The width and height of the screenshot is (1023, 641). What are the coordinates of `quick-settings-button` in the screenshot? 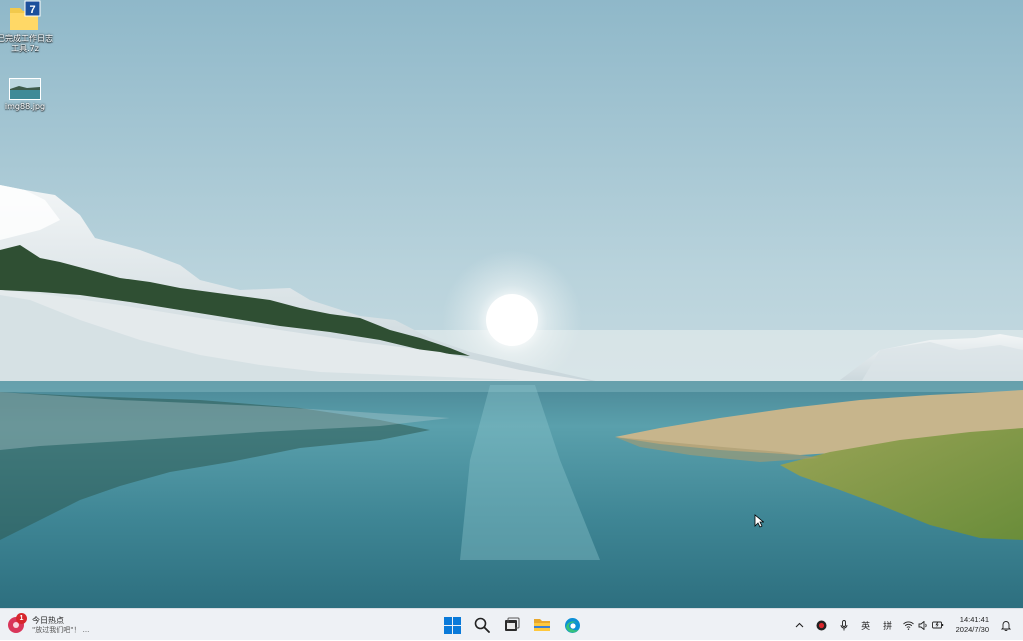 It's located at (923, 625).